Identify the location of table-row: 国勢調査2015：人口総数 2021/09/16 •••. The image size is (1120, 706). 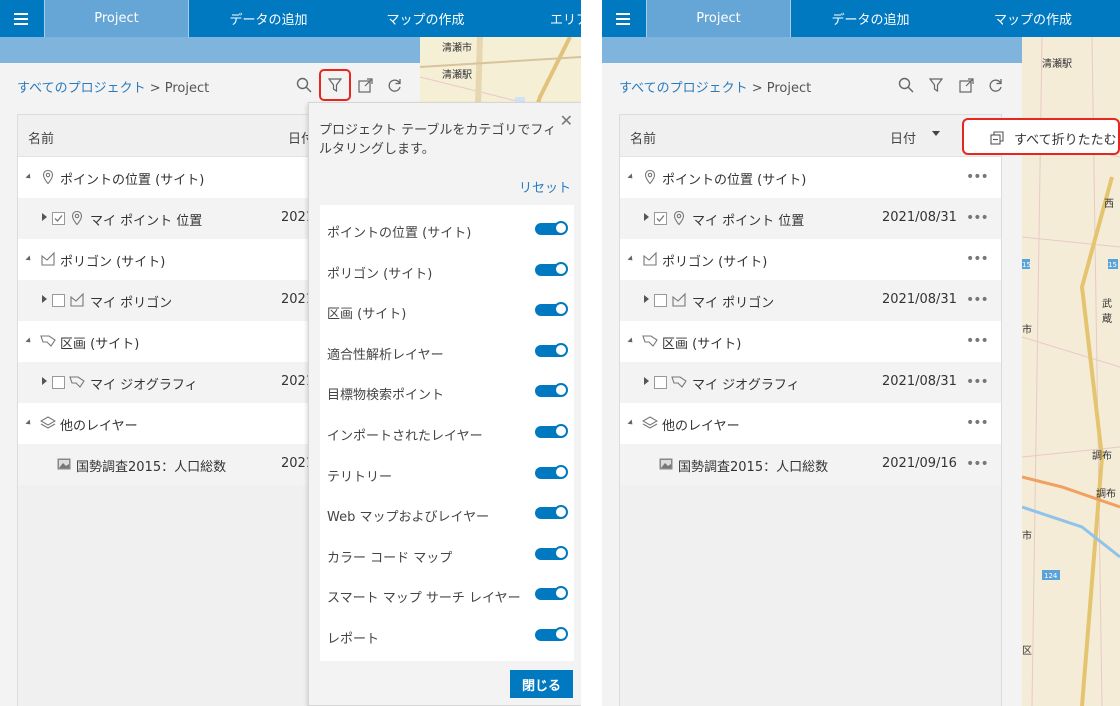
(810, 464).